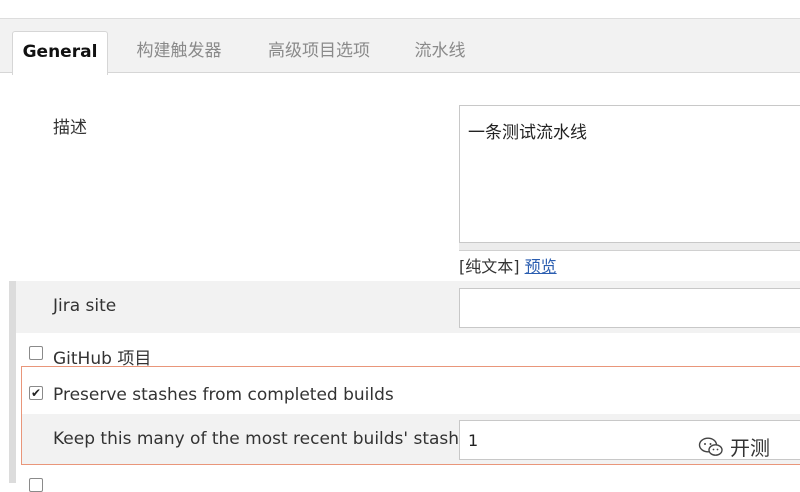 The image size is (800, 492). Describe the element at coordinates (440, 52) in the screenshot. I see `tab-pipeline: 流水线` at that location.